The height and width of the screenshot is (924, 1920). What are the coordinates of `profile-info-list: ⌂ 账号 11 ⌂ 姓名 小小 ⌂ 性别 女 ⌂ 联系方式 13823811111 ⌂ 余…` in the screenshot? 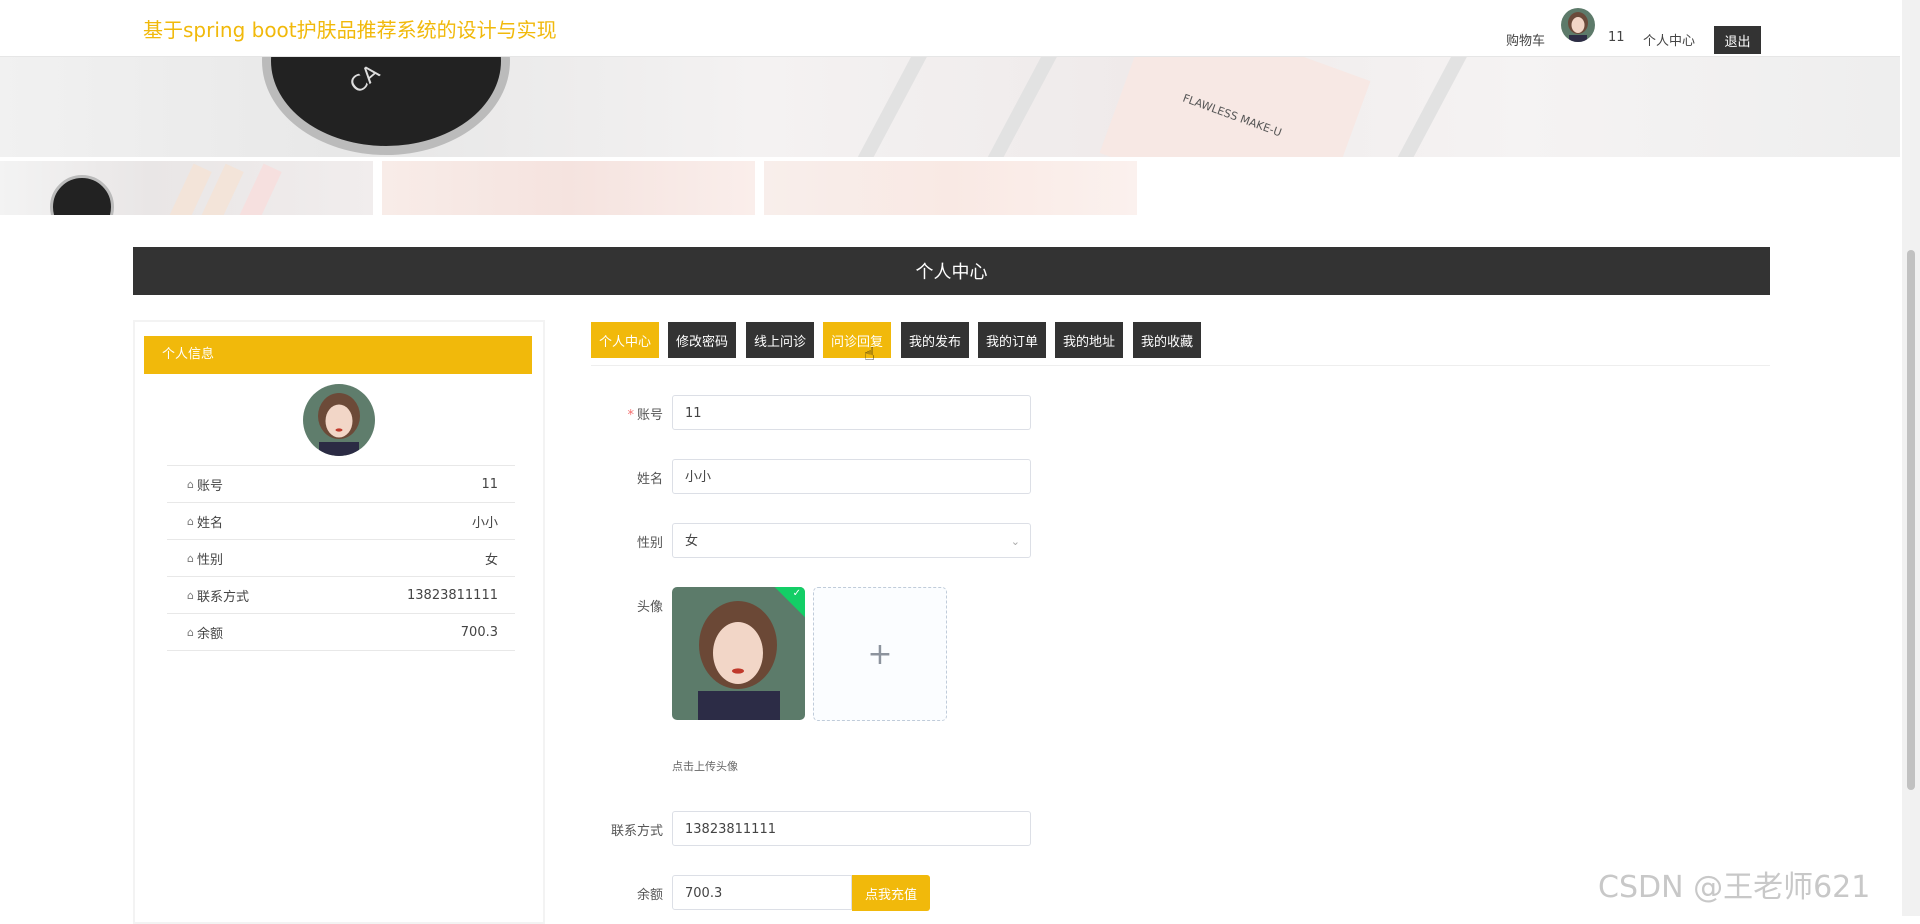 It's located at (341, 558).